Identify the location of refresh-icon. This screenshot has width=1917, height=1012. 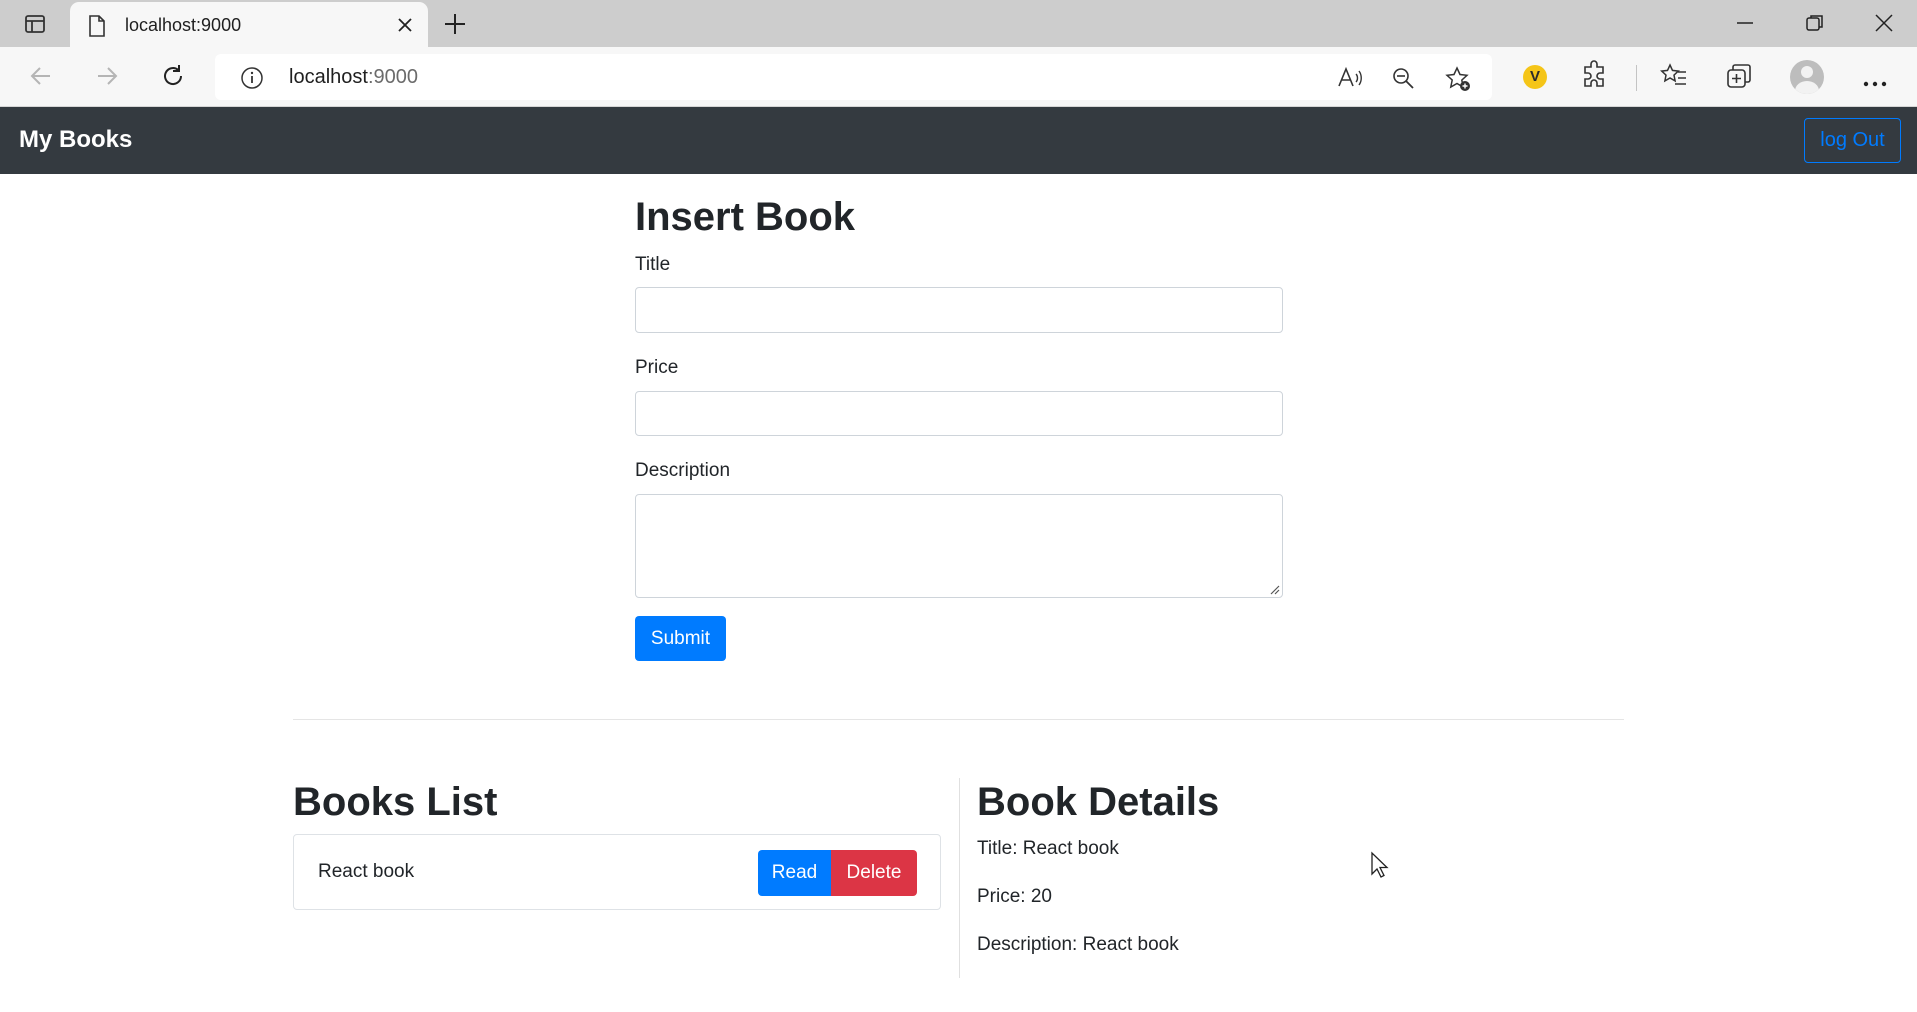
(173, 78).